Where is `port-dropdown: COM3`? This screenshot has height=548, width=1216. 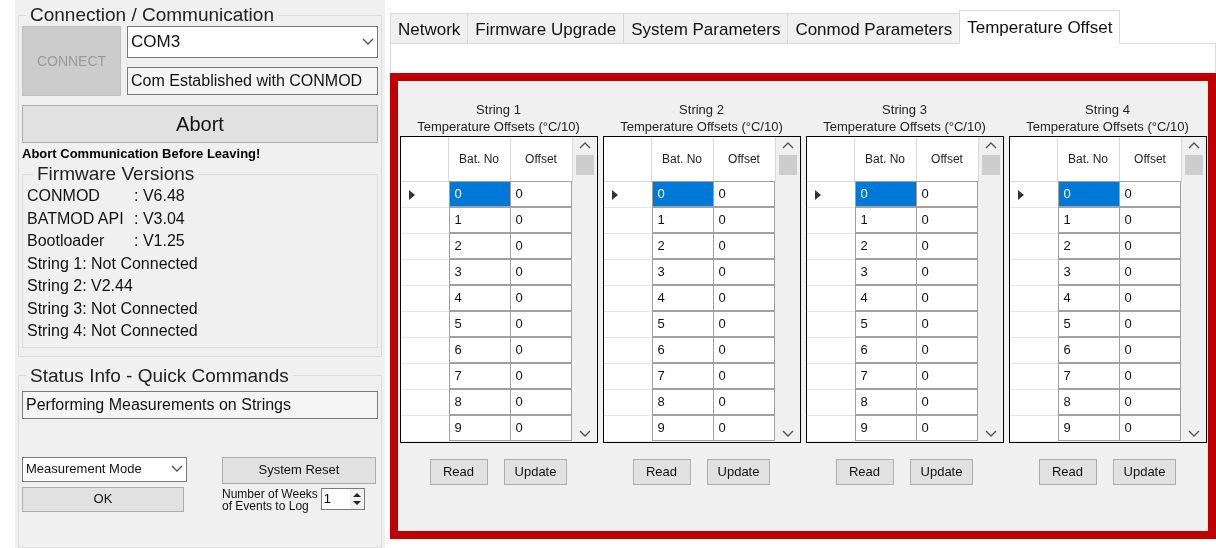
port-dropdown: COM3 is located at coordinates (252, 42).